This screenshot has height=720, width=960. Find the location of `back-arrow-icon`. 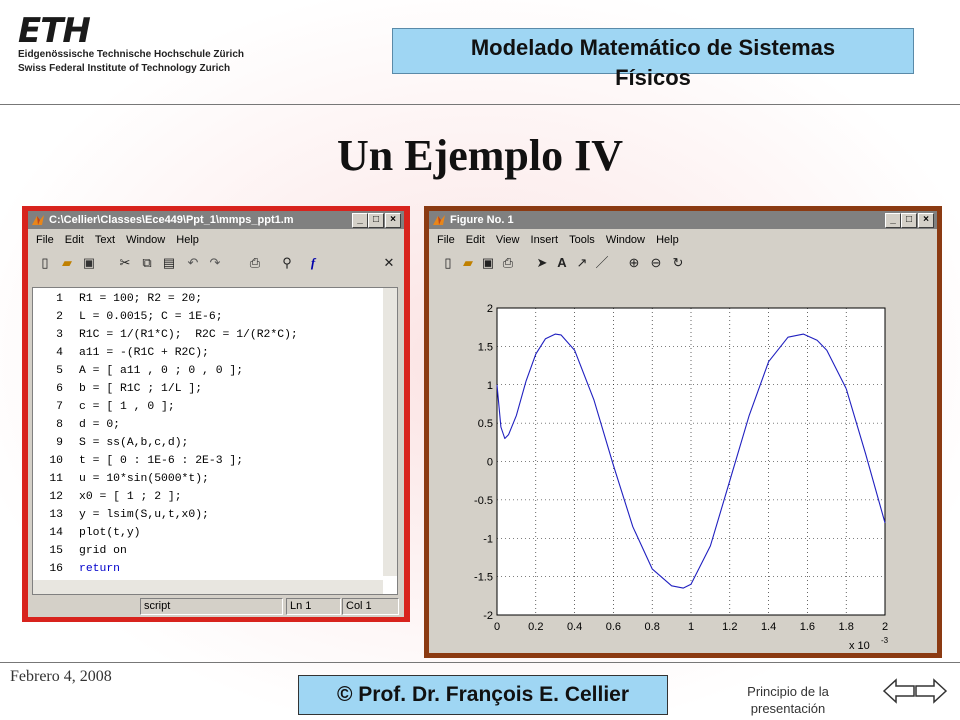

back-arrow-icon is located at coordinates (899, 691).